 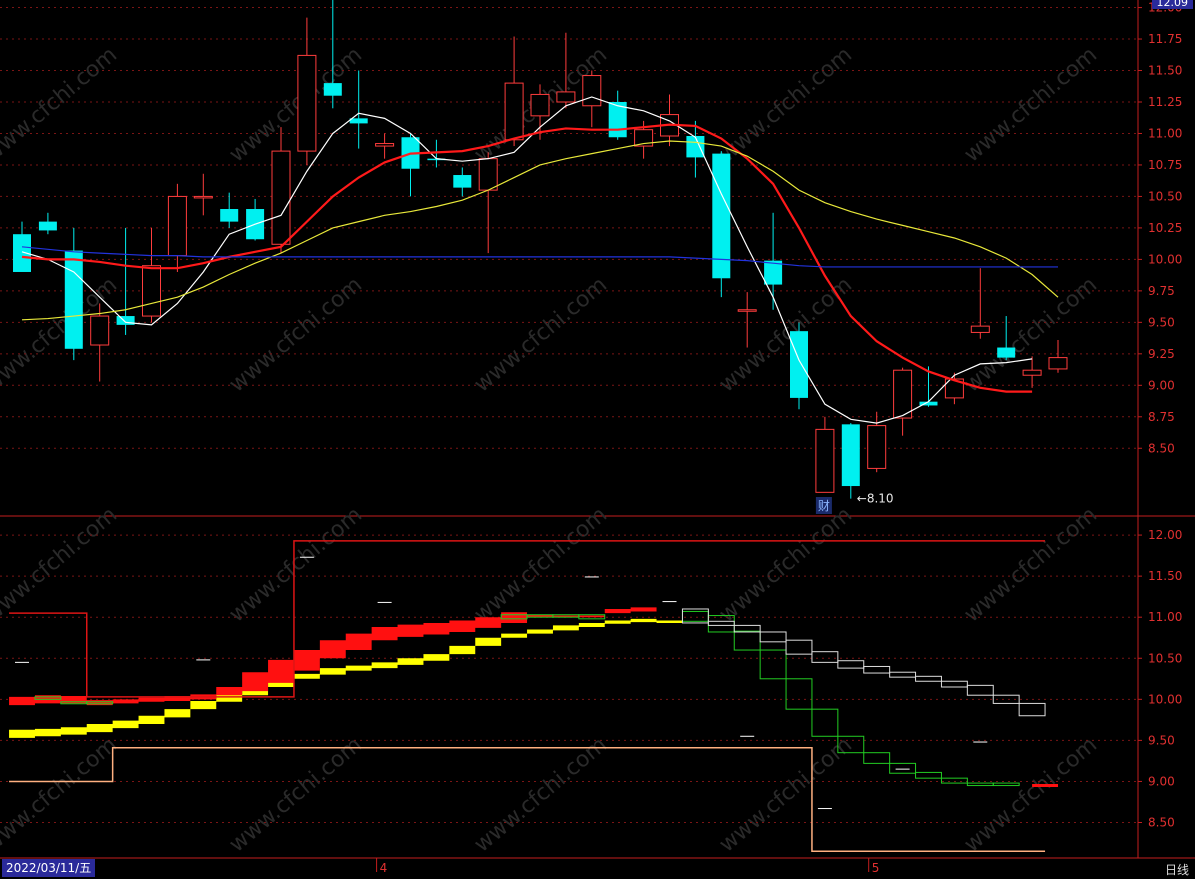 I want to click on month-label: 5, so click(x=876, y=868).